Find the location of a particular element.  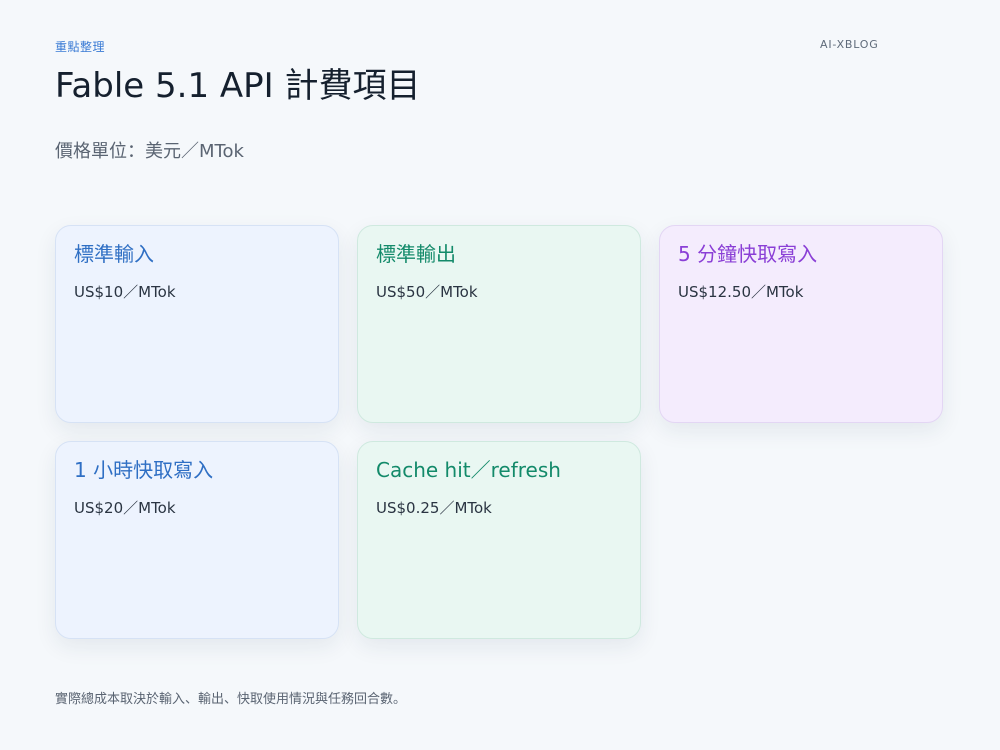

eyebrow-label: 重點整理 is located at coordinates (80, 47).